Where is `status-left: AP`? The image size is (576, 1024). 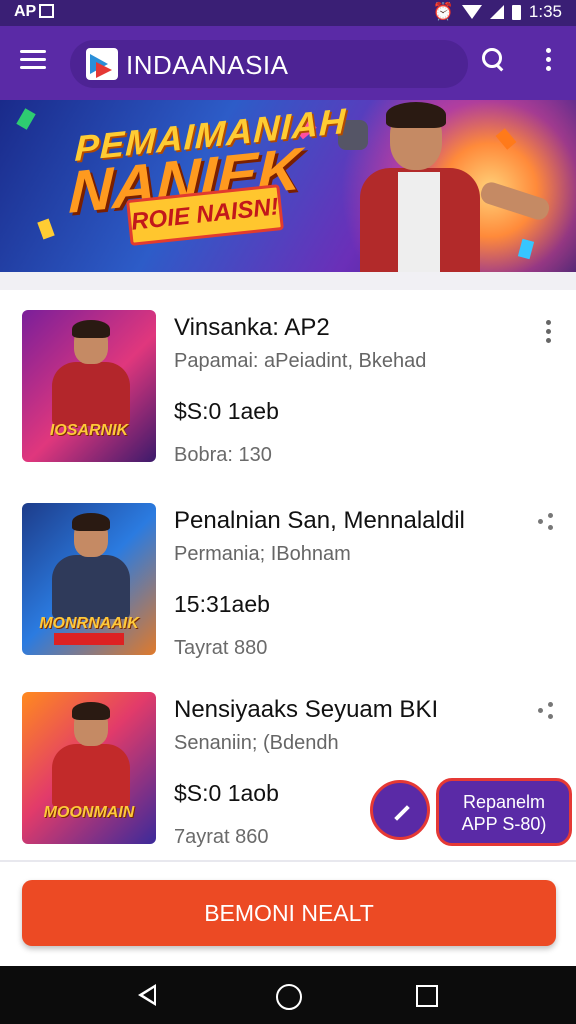
status-left: AP is located at coordinates (34, 12).